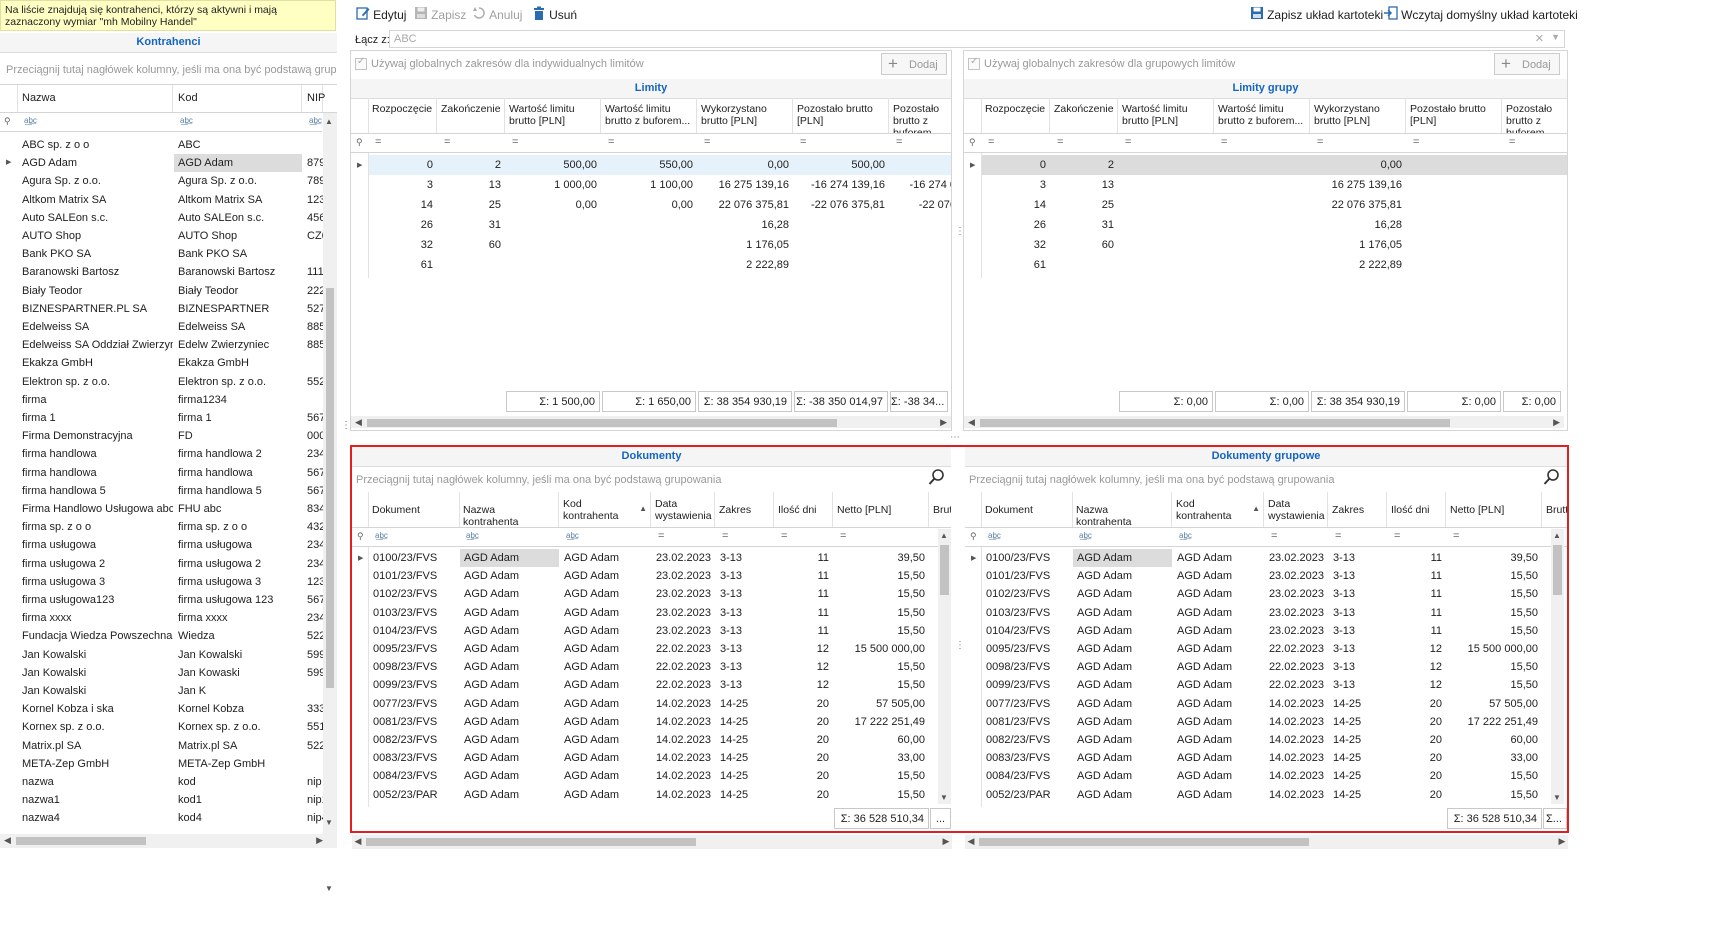 This screenshot has height=933, width=1719. I want to click on group-limits-add-button: + Dodaj, so click(1527, 64).